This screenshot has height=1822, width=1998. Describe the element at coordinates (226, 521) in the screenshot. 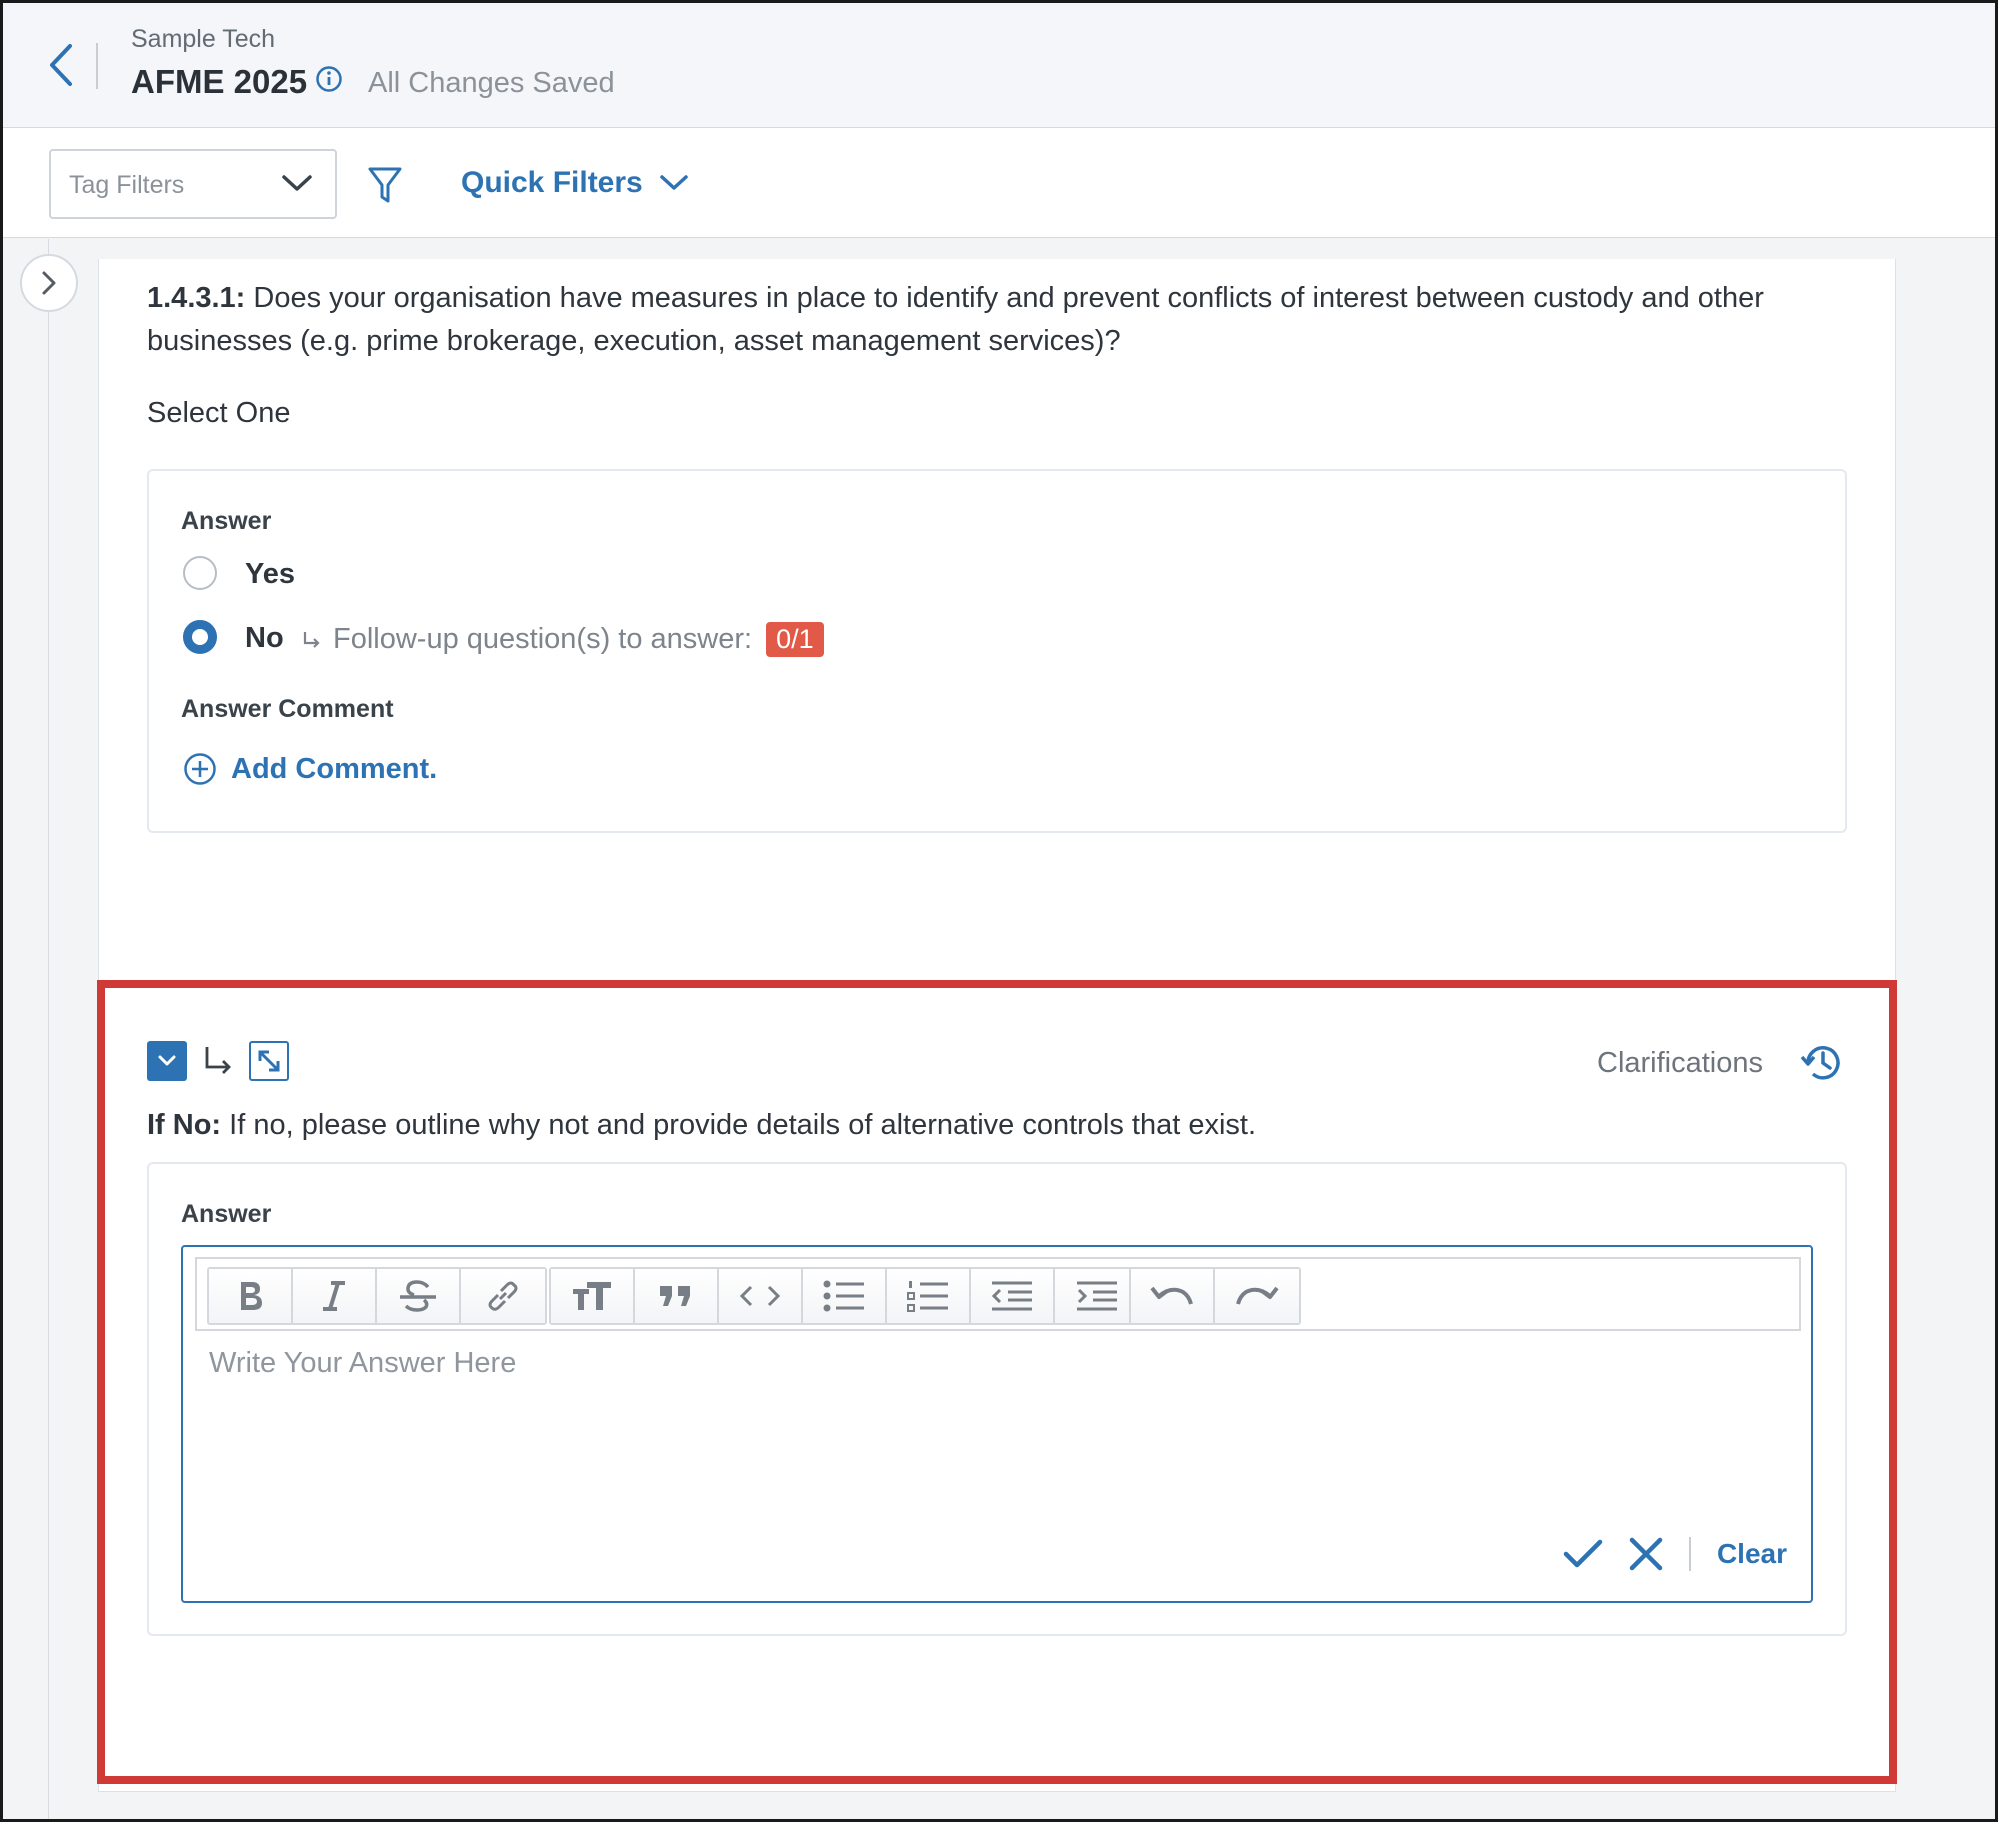

I see `answer-label: Answer` at that location.